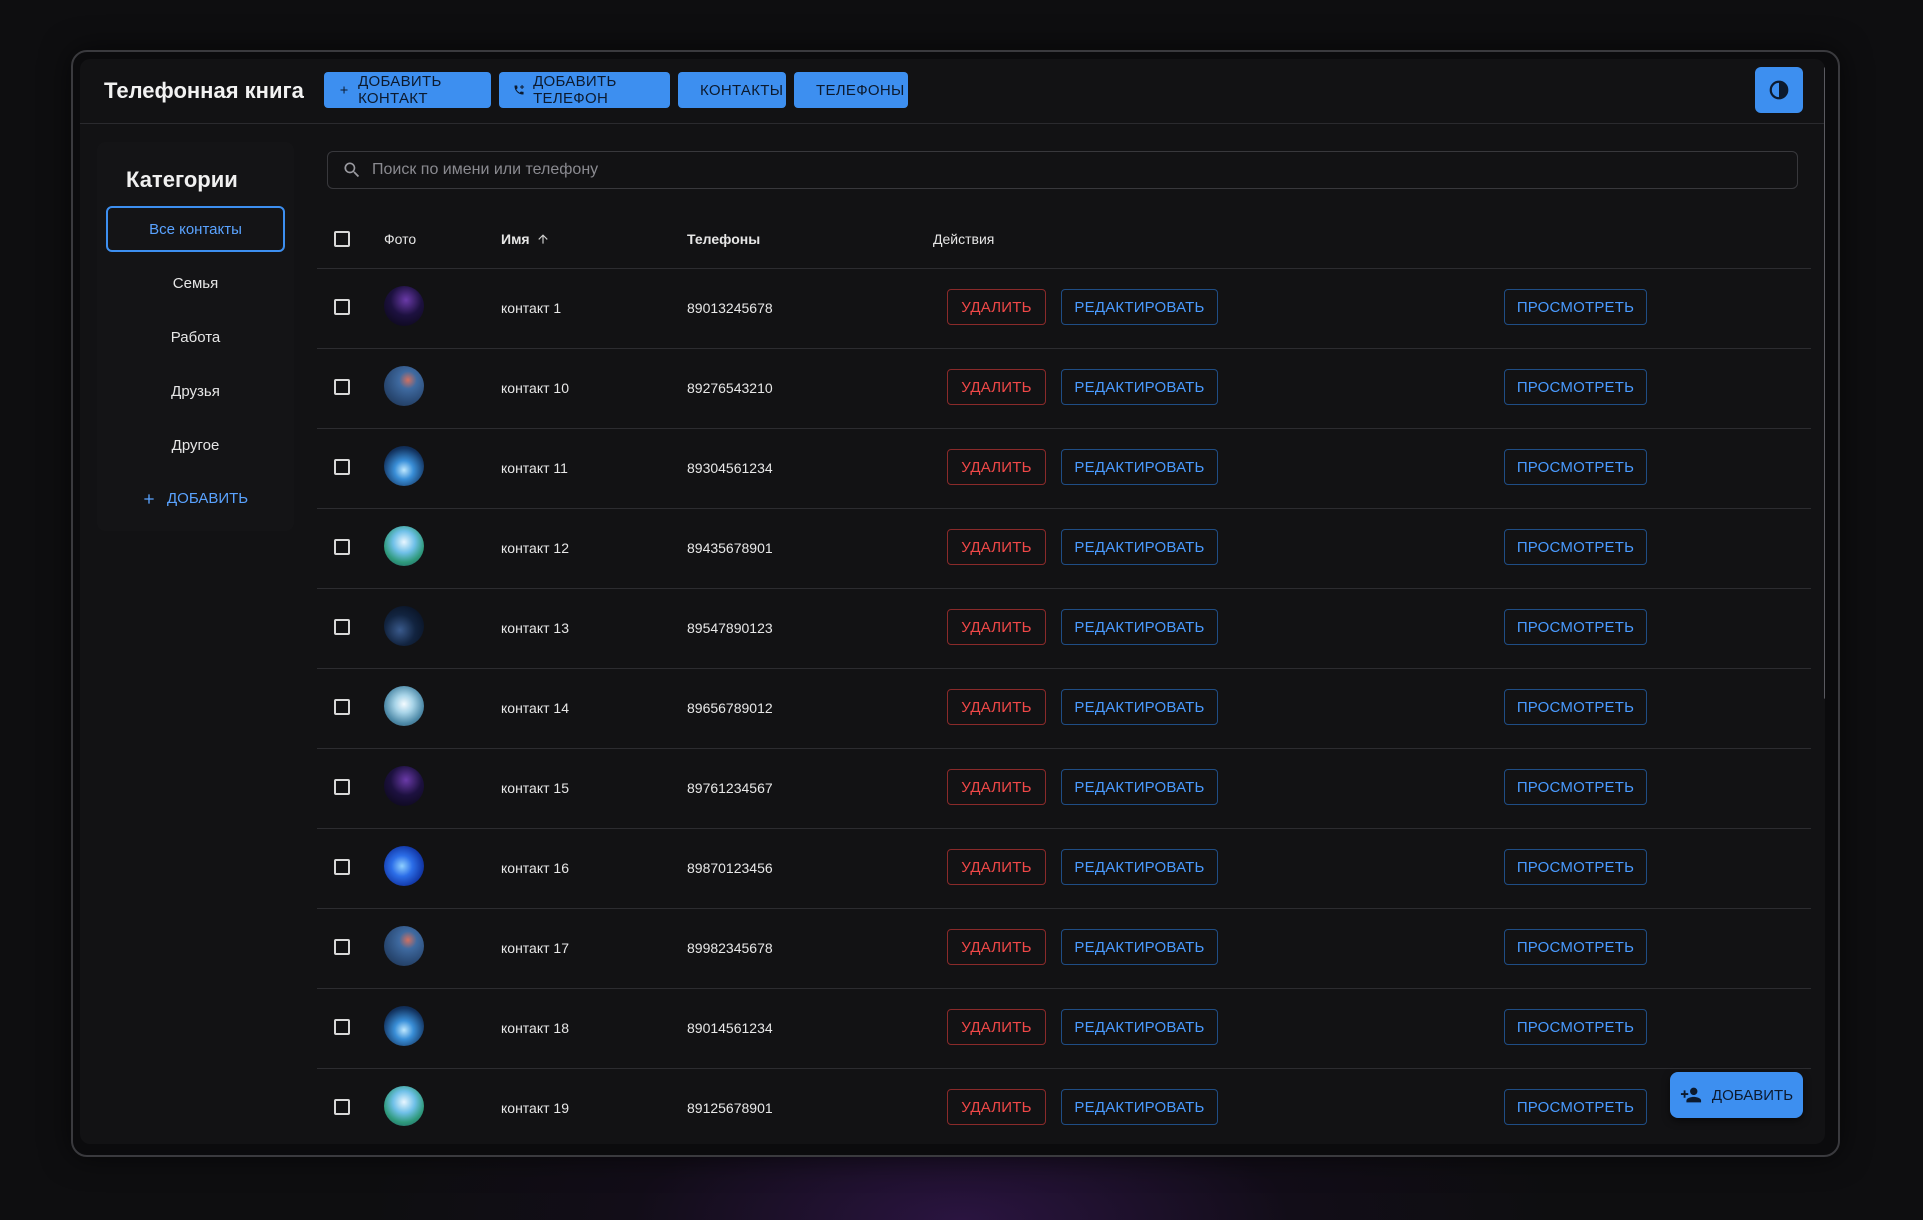  I want to click on add-category-button: ДОБАВИТЬ, so click(194, 498).